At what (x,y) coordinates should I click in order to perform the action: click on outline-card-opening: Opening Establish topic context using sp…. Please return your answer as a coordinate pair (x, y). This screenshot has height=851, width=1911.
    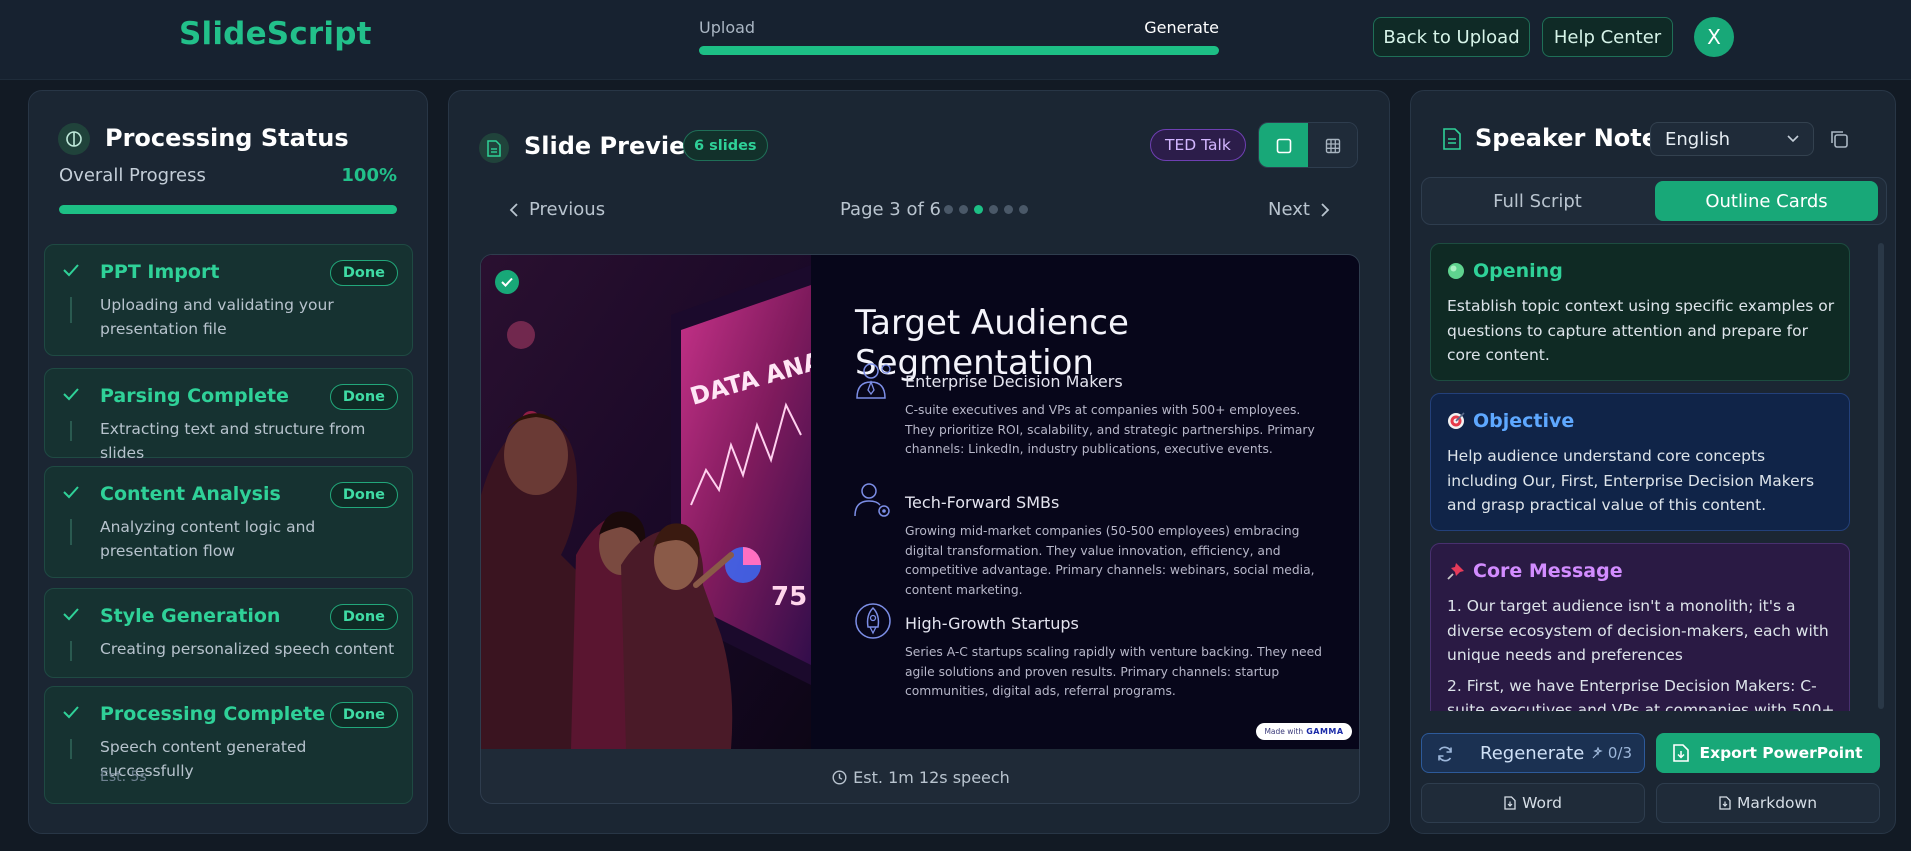
    Looking at the image, I should click on (1640, 312).